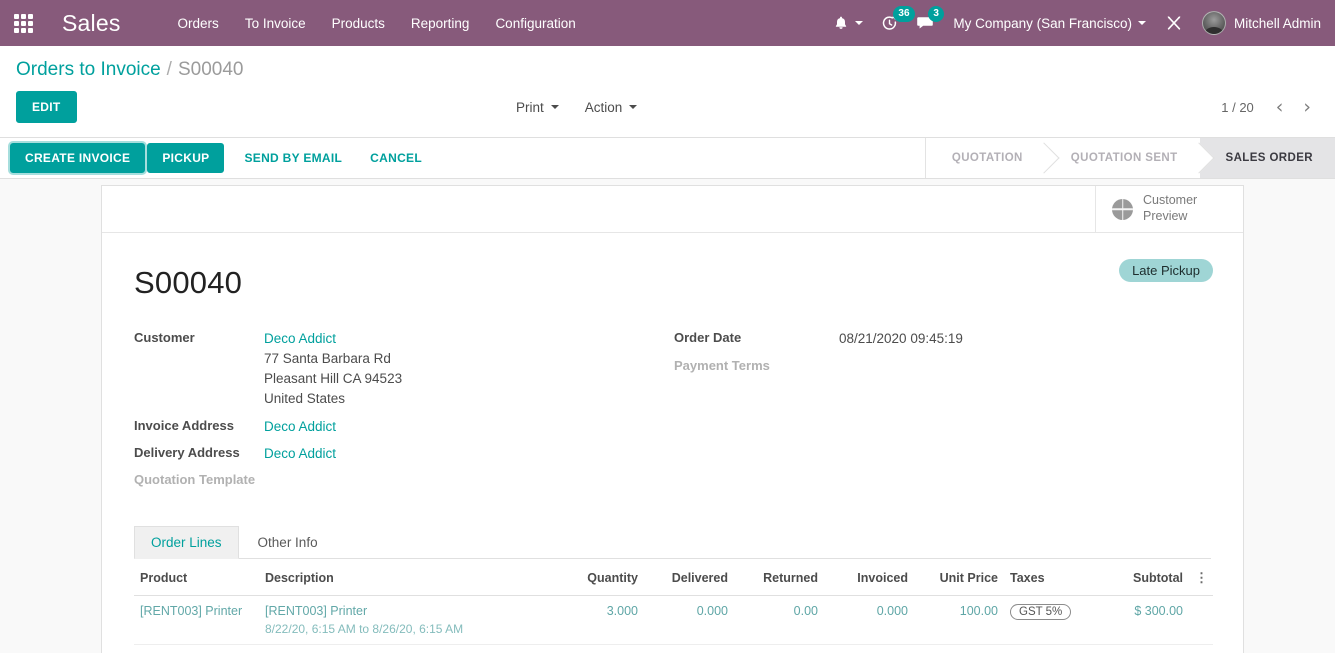 The width and height of the screenshot is (1335, 653). I want to click on column-header-delivered: Delivered, so click(689, 577).